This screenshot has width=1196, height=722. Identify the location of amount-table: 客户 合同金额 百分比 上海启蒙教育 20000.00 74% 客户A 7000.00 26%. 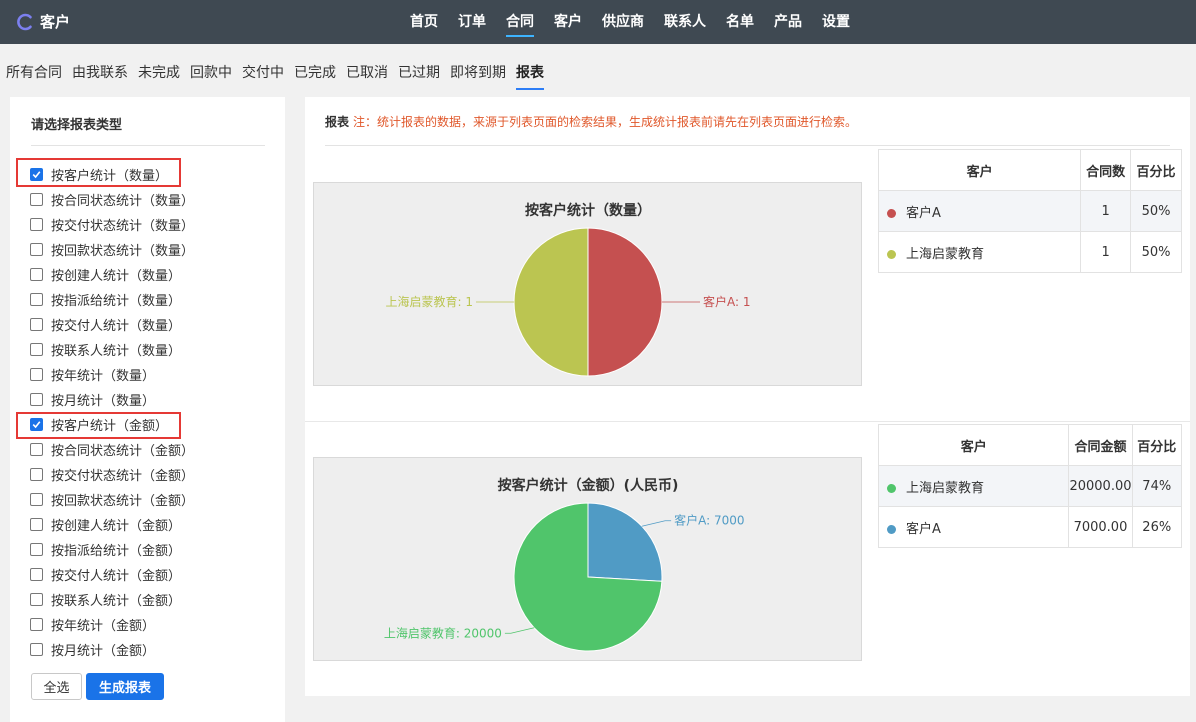
(1029, 486).